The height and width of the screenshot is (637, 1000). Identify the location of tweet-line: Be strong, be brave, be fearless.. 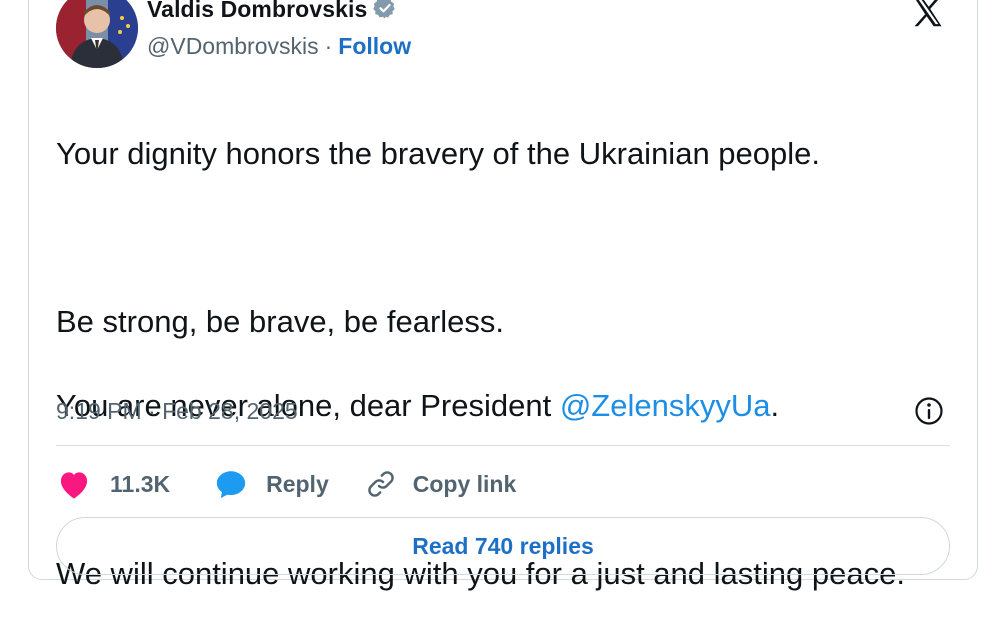
(280, 321).